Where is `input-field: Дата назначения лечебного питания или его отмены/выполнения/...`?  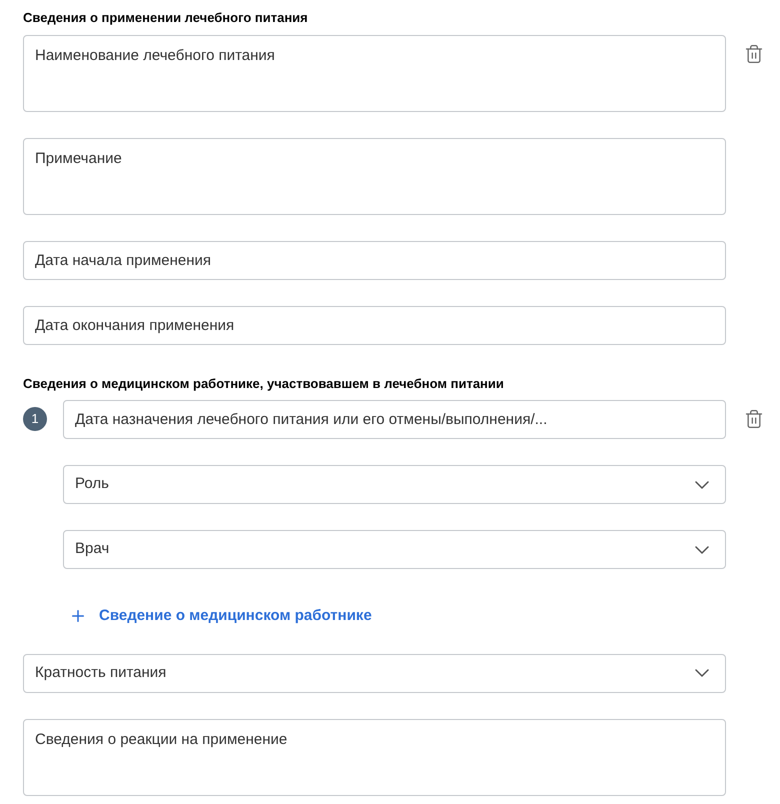 input-field: Дата назначения лечебного питания или его отмены/выполнения/... is located at coordinates (394, 419).